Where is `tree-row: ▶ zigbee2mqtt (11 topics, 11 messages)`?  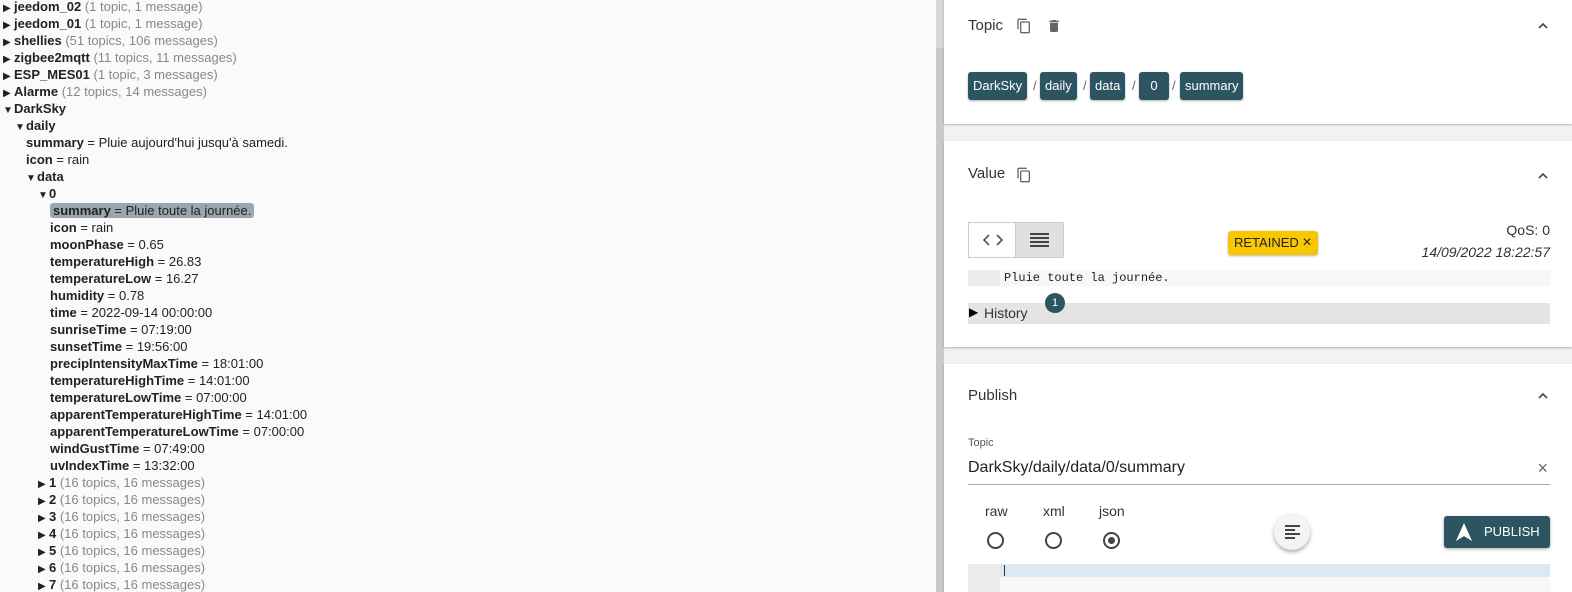 tree-row: ▶ zigbee2mqtt (11 topics, 11 messages) is located at coordinates (120, 57).